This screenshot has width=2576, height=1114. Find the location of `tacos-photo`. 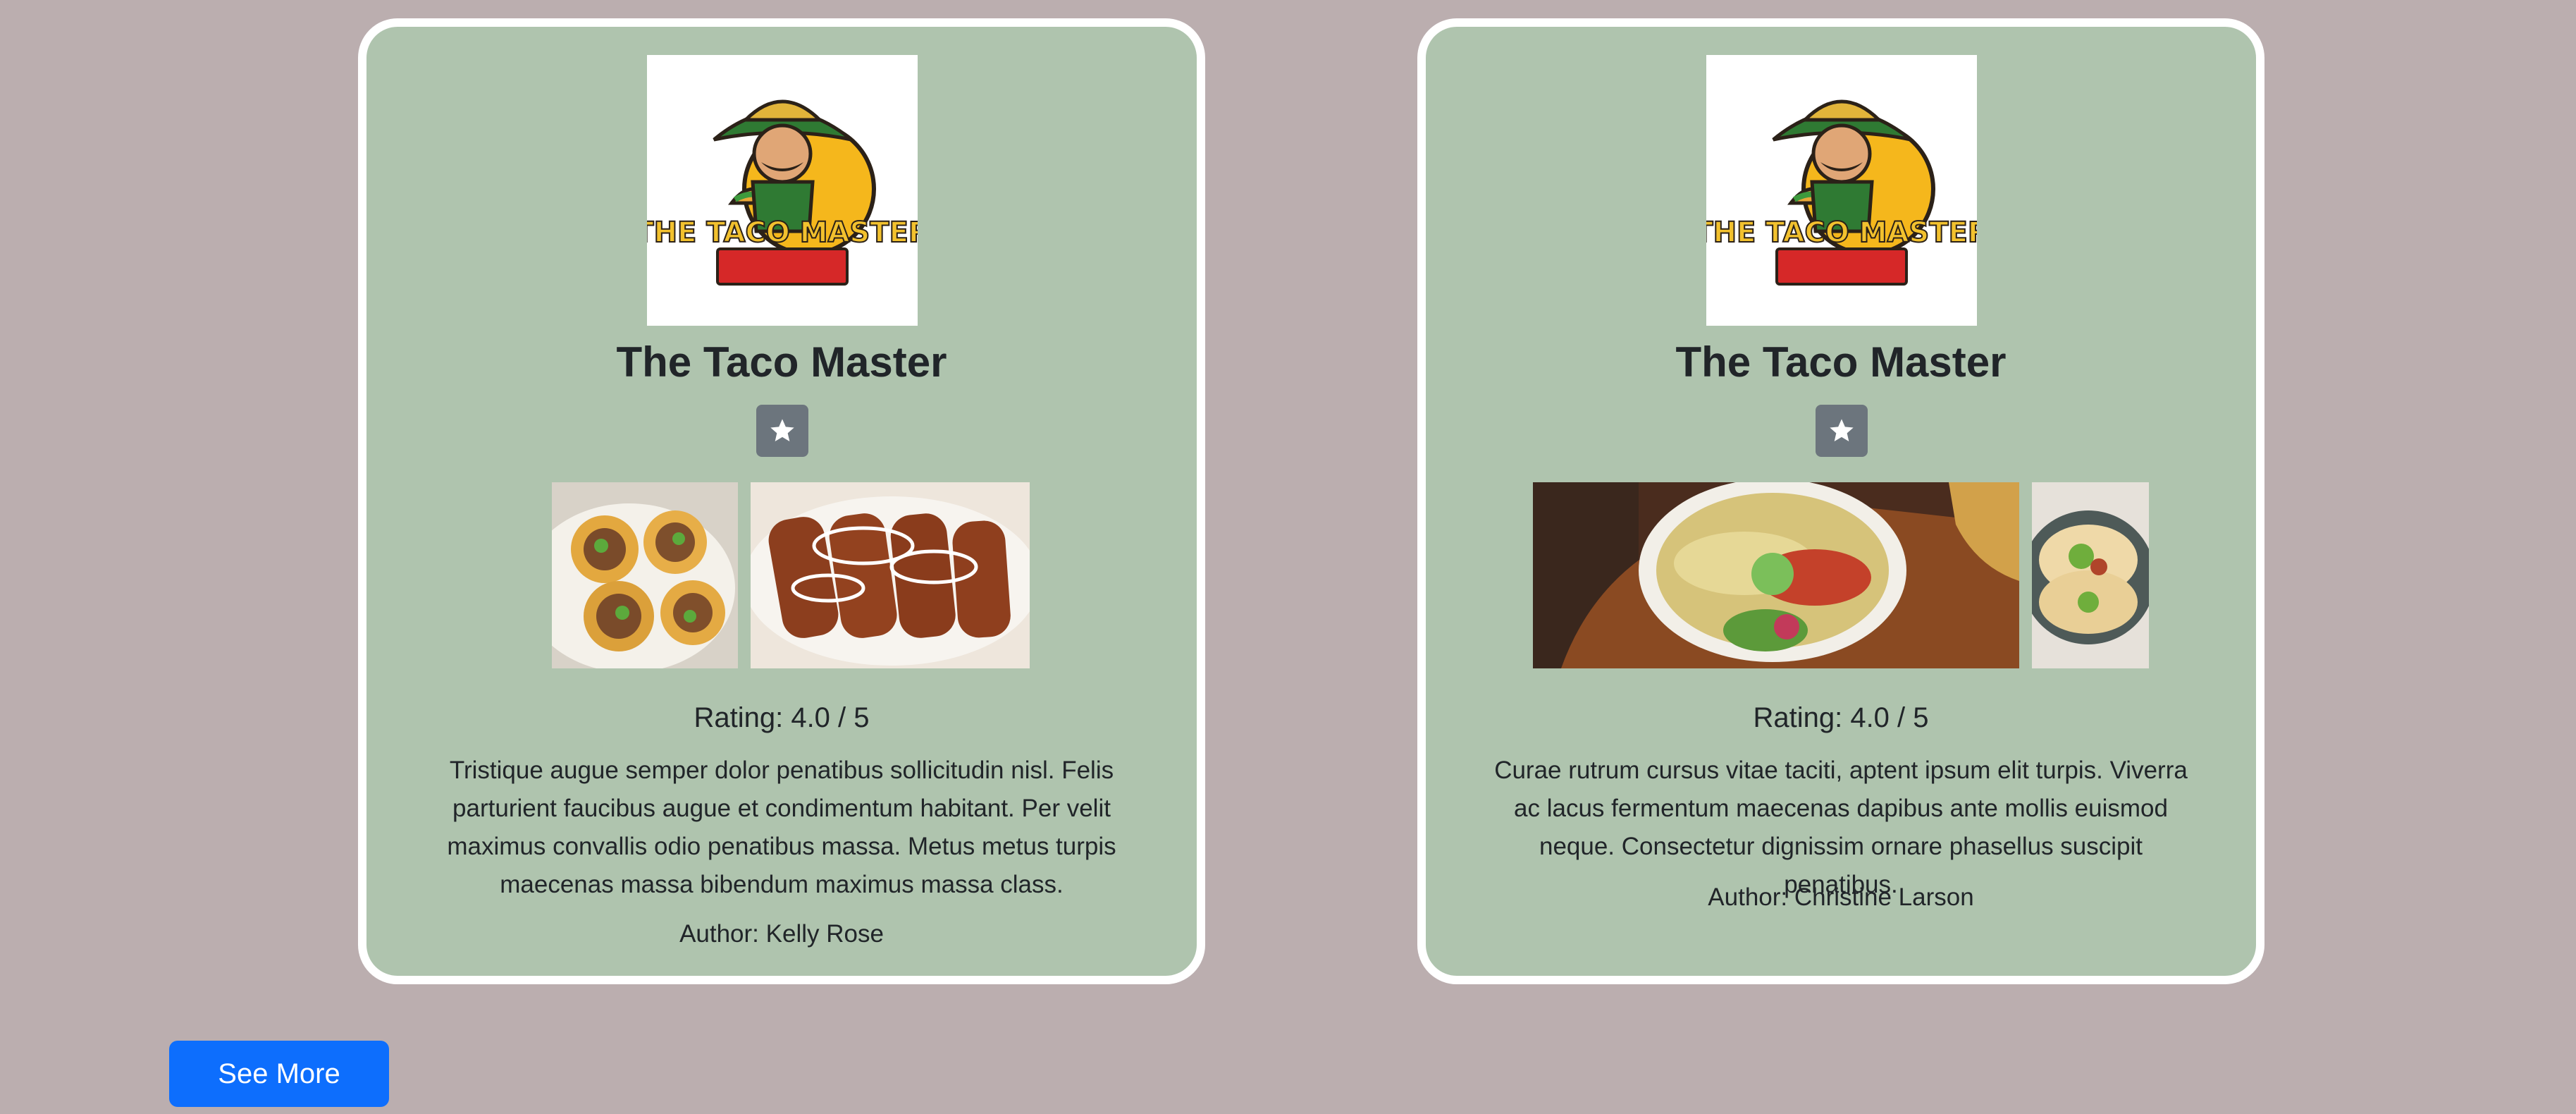

tacos-photo is located at coordinates (2090, 575).